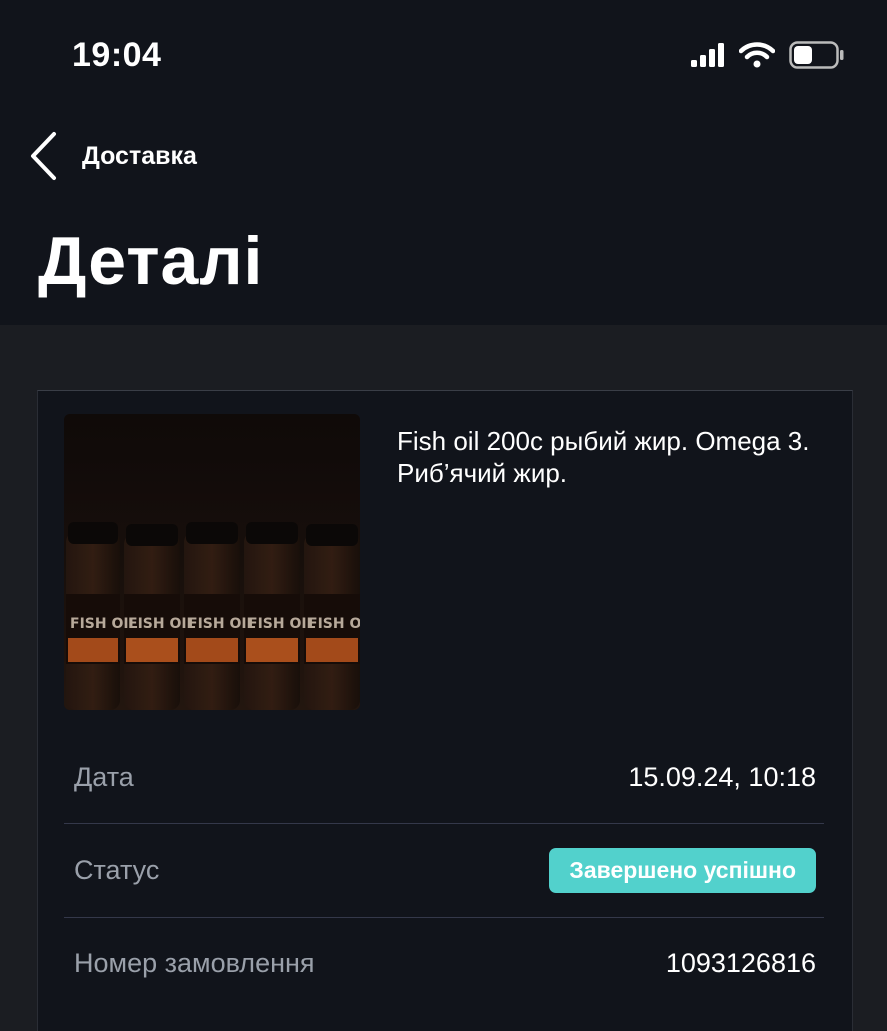 The height and width of the screenshot is (1031, 887). I want to click on status-label: Статус, so click(117, 869).